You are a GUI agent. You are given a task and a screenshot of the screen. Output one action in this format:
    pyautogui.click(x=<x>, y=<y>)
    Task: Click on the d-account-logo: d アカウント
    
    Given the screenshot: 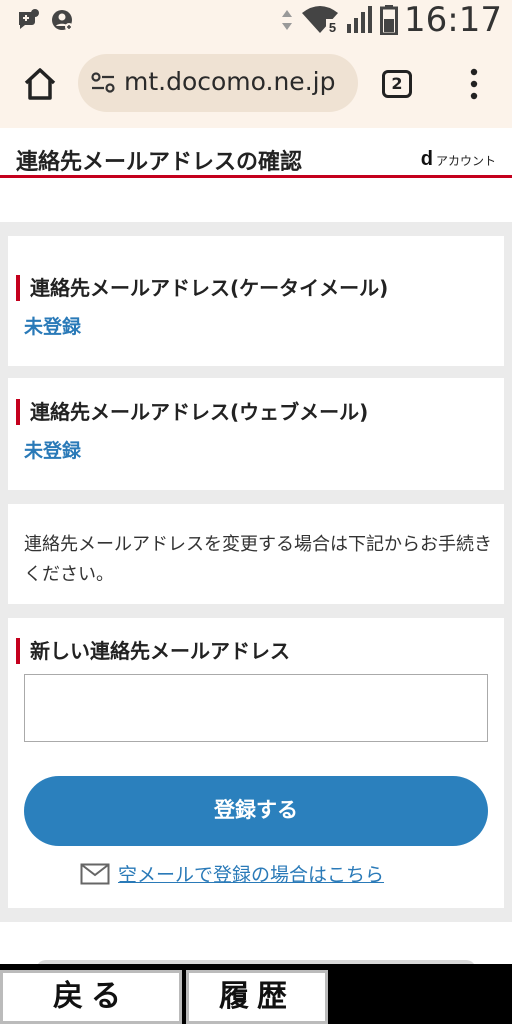 What is the action you would take?
    pyautogui.click(x=458, y=159)
    